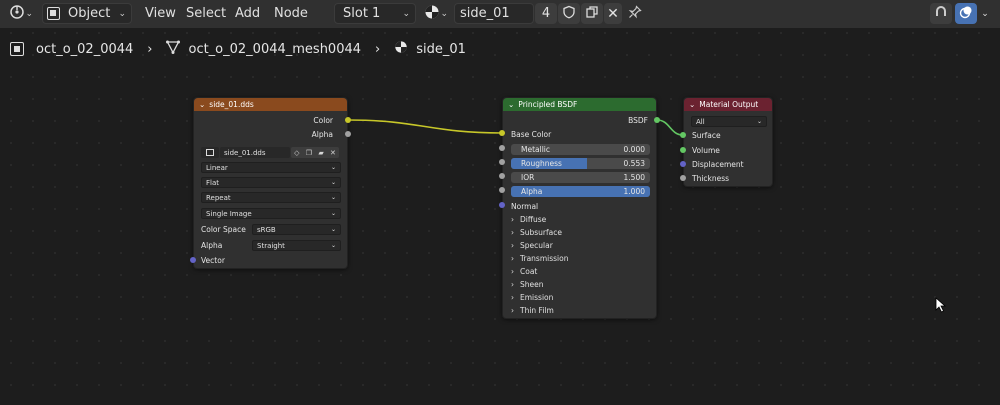 The height and width of the screenshot is (405, 1000). What do you see at coordinates (296, 245) in the screenshot?
I see `alpha-mode-dropdown: Straight ⌄` at bounding box center [296, 245].